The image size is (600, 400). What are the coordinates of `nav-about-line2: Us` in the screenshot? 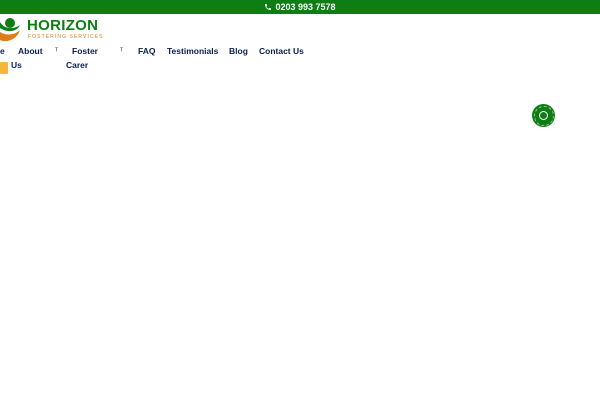 It's located at (16, 65).